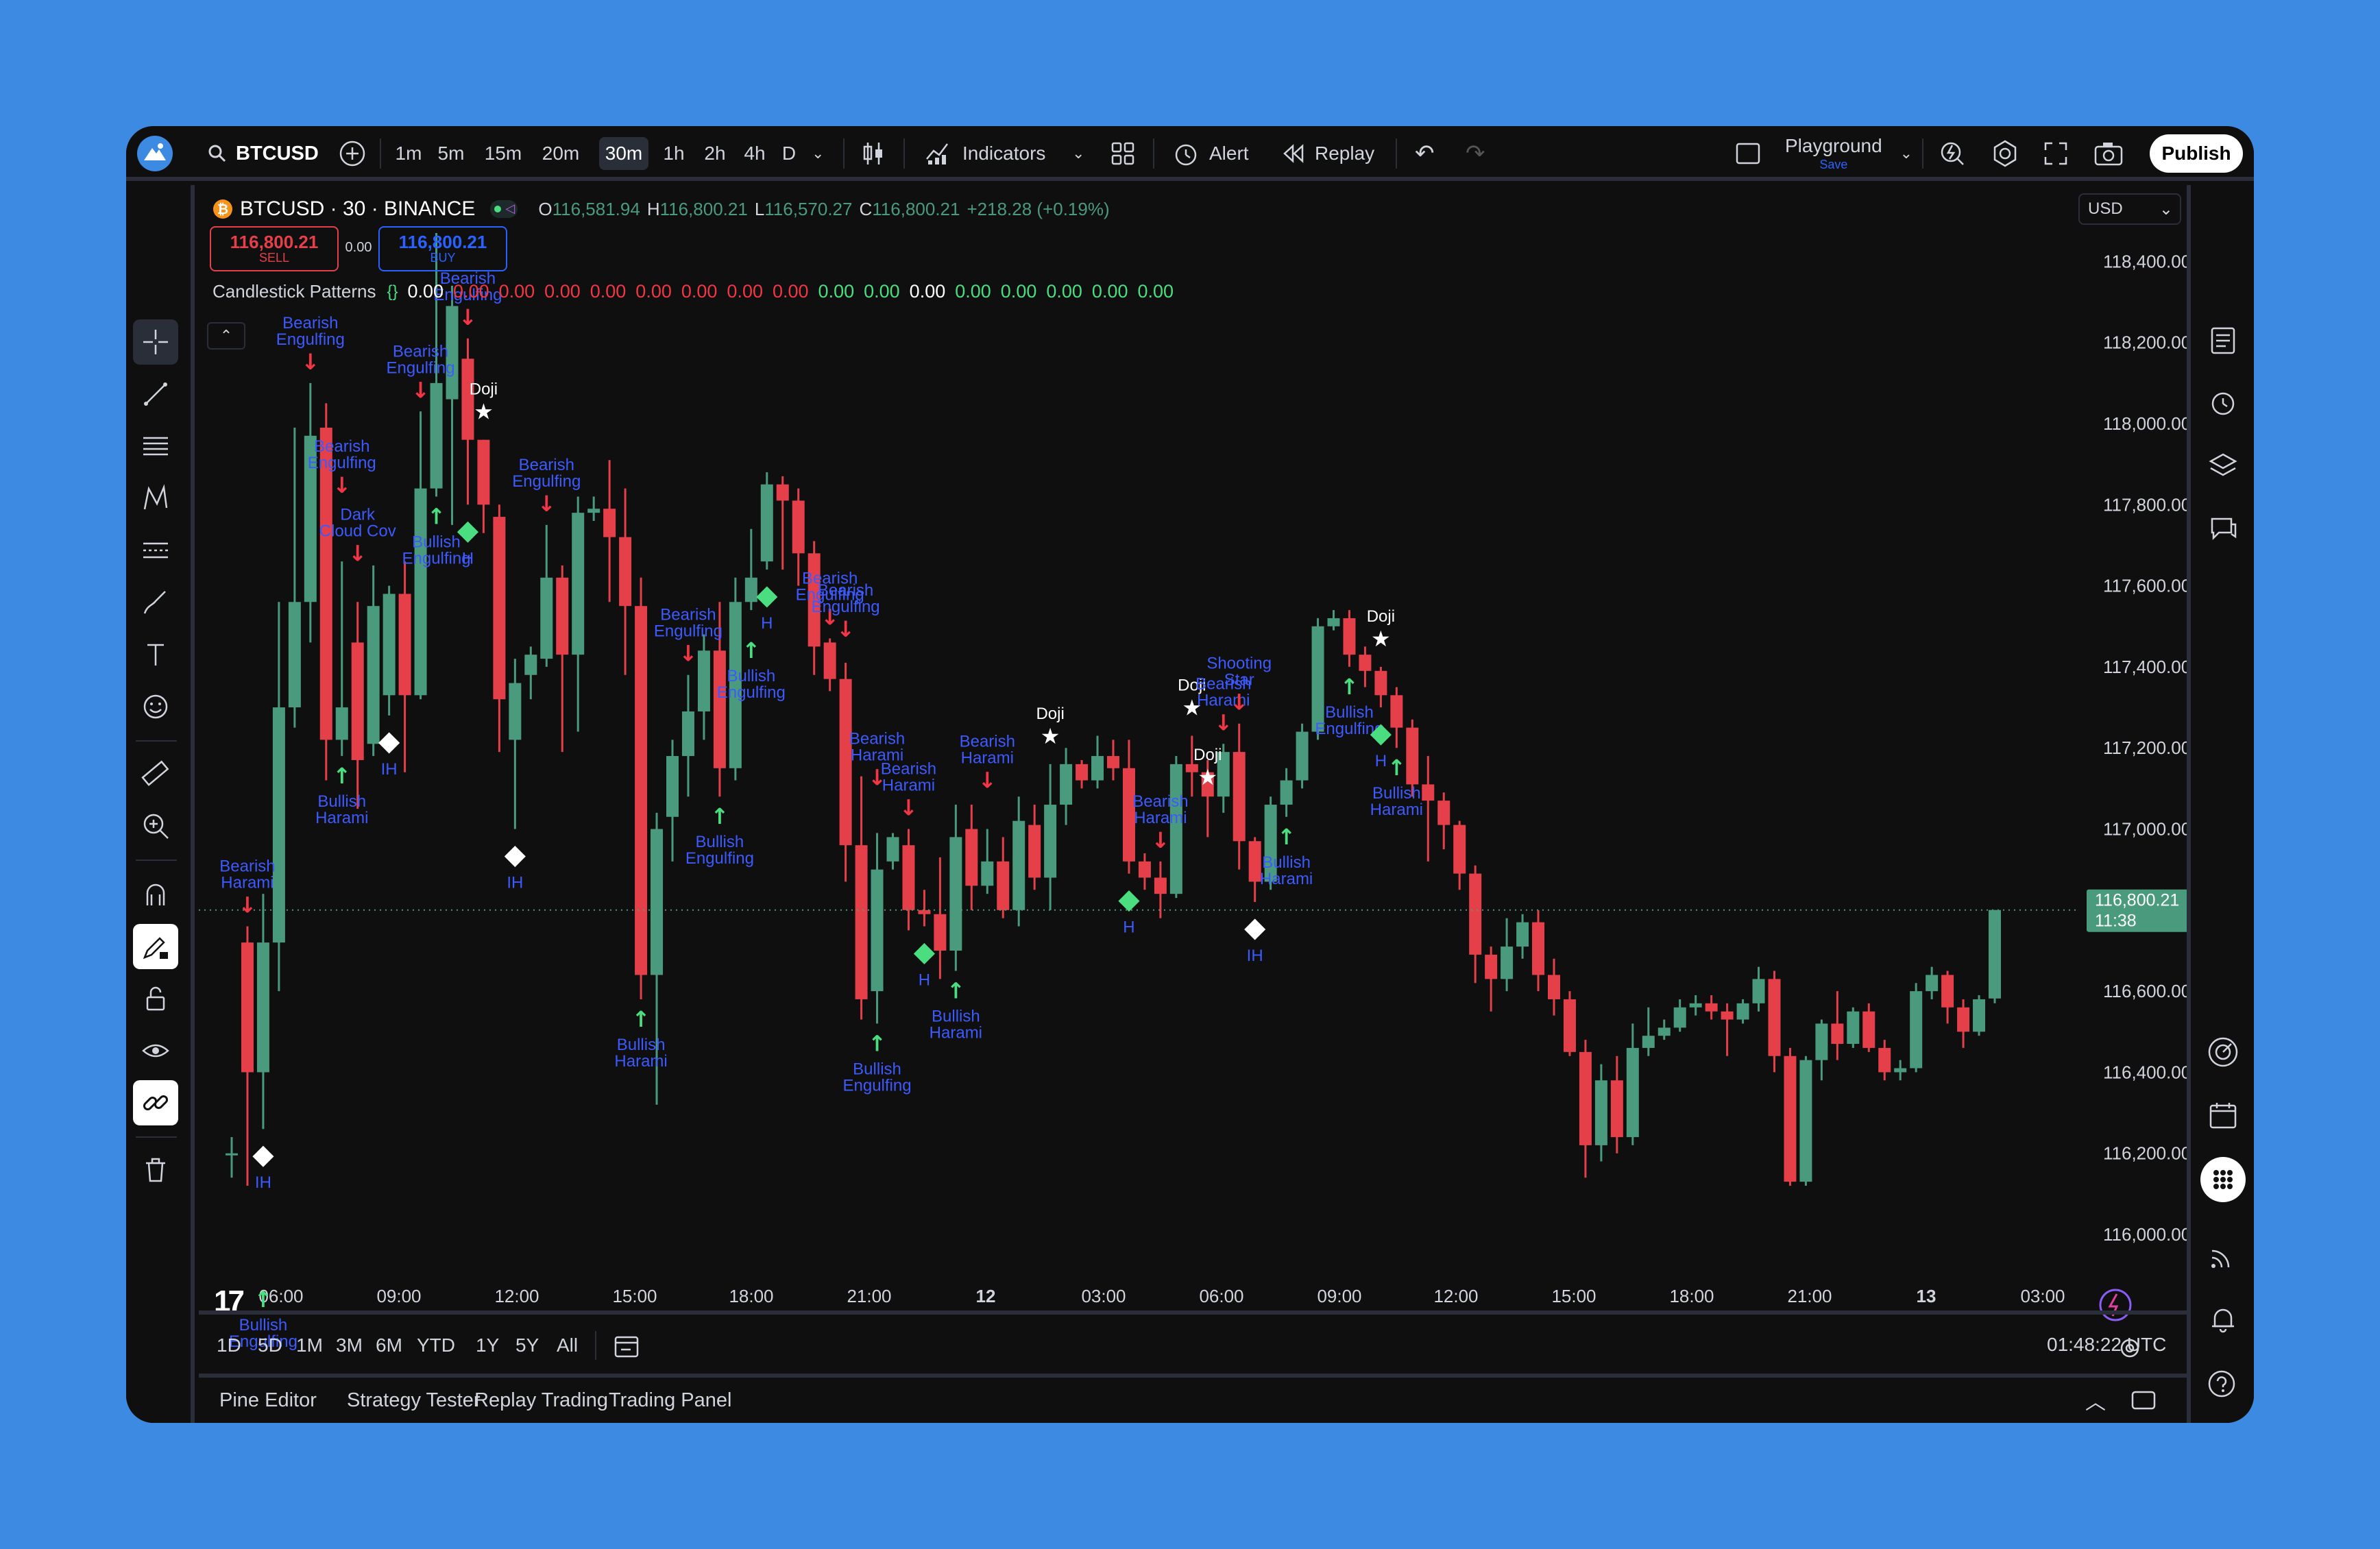  What do you see at coordinates (263, 1299) in the screenshot?
I see `bullish-arrow-icon: ↑` at bounding box center [263, 1299].